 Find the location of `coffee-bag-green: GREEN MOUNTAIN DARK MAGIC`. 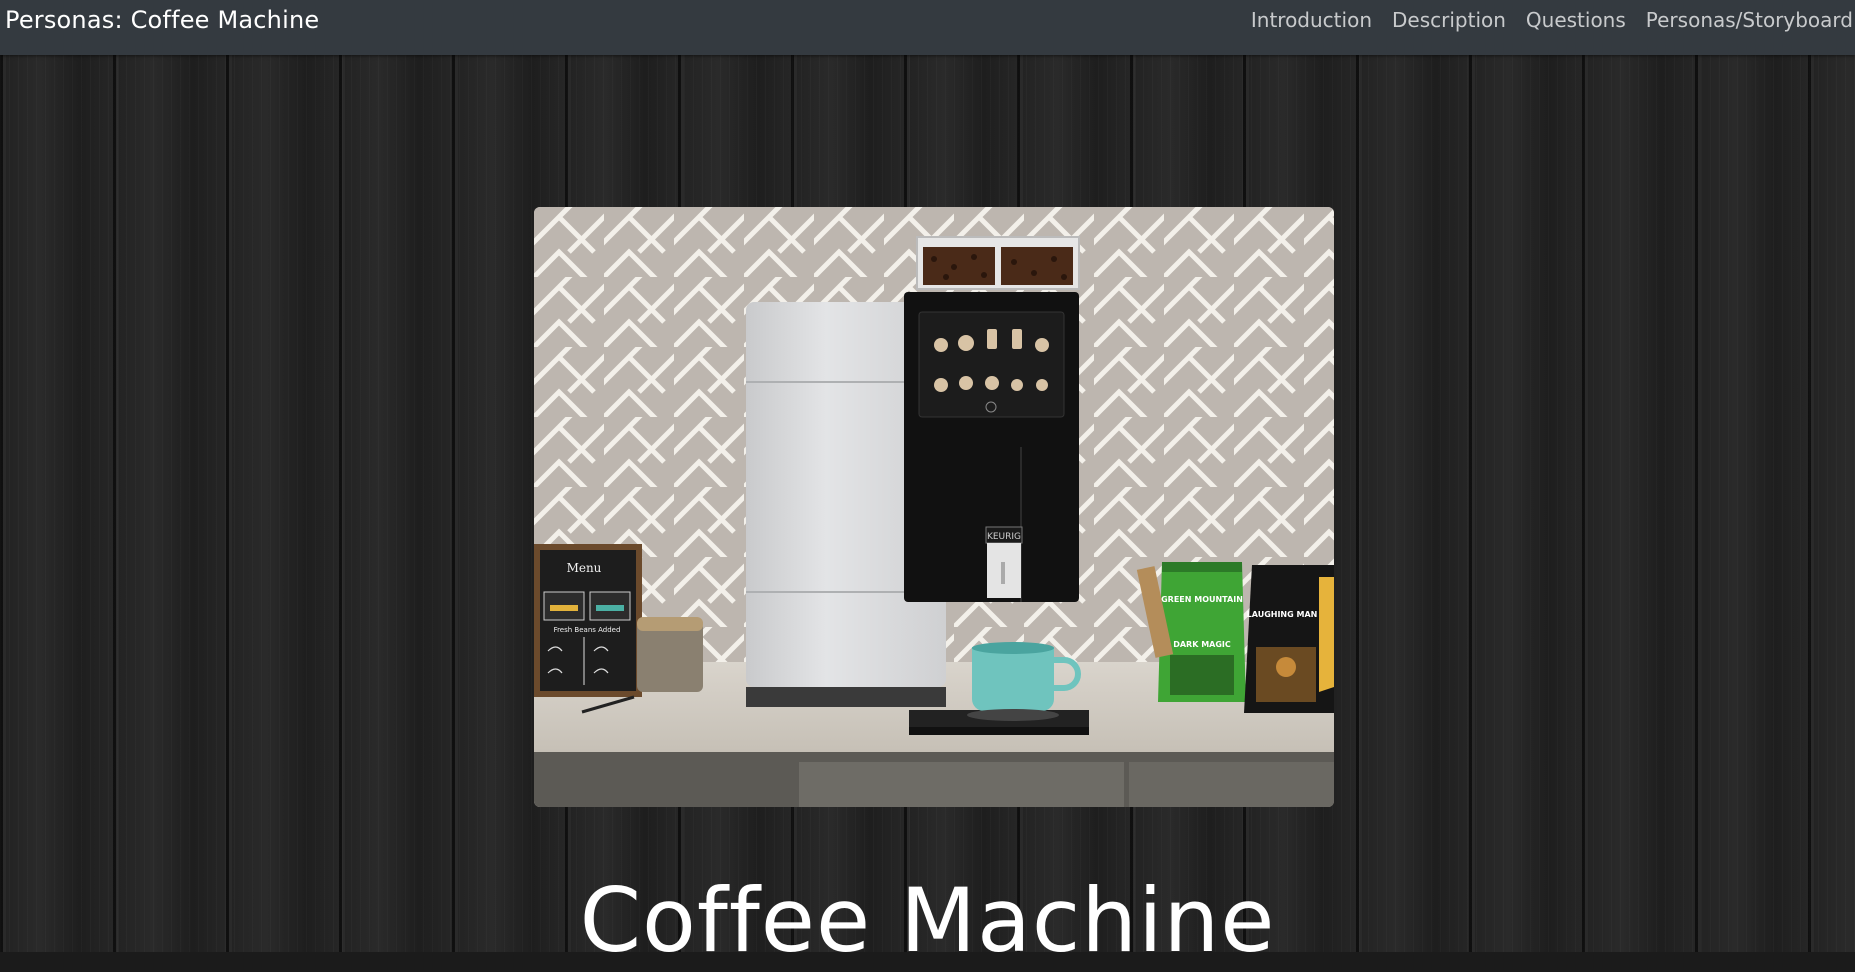

coffee-bag-green: GREEN MOUNTAIN DARK MAGIC is located at coordinates (1202, 632).